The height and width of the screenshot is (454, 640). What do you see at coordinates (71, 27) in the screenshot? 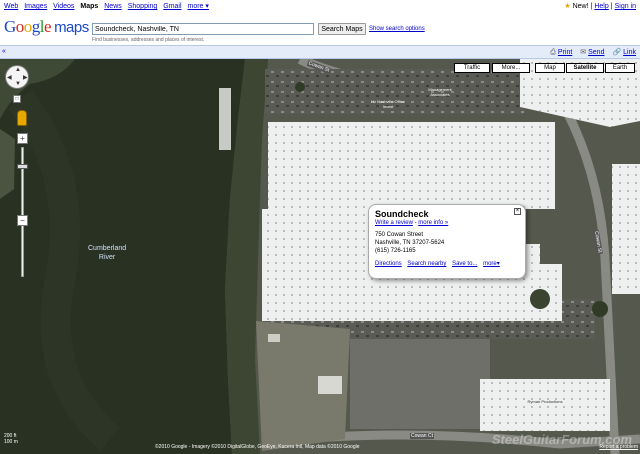
I see `logo-maps-text: maps` at bounding box center [71, 27].